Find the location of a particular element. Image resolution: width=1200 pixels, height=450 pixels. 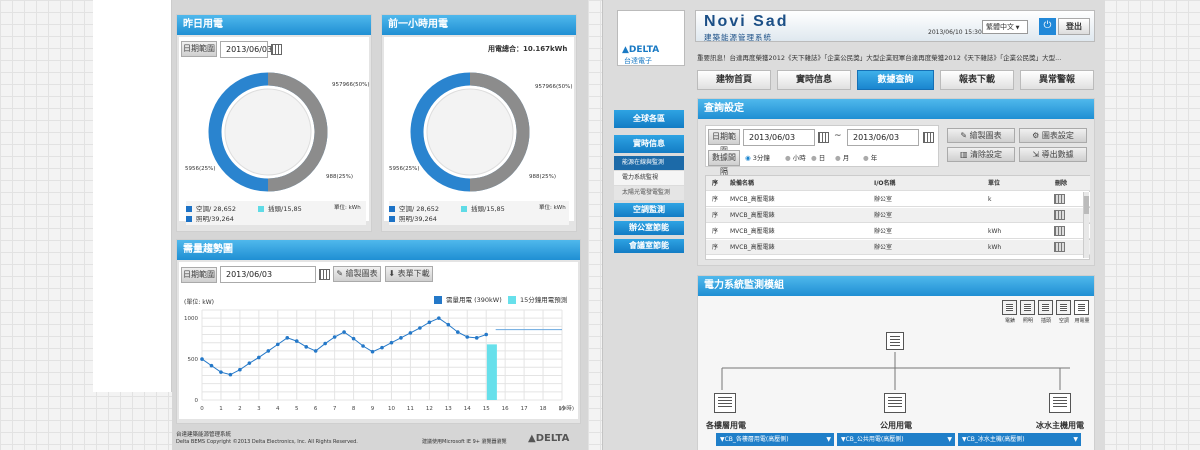

node-label-floor: 各樓層用電 is located at coordinates (726, 425).